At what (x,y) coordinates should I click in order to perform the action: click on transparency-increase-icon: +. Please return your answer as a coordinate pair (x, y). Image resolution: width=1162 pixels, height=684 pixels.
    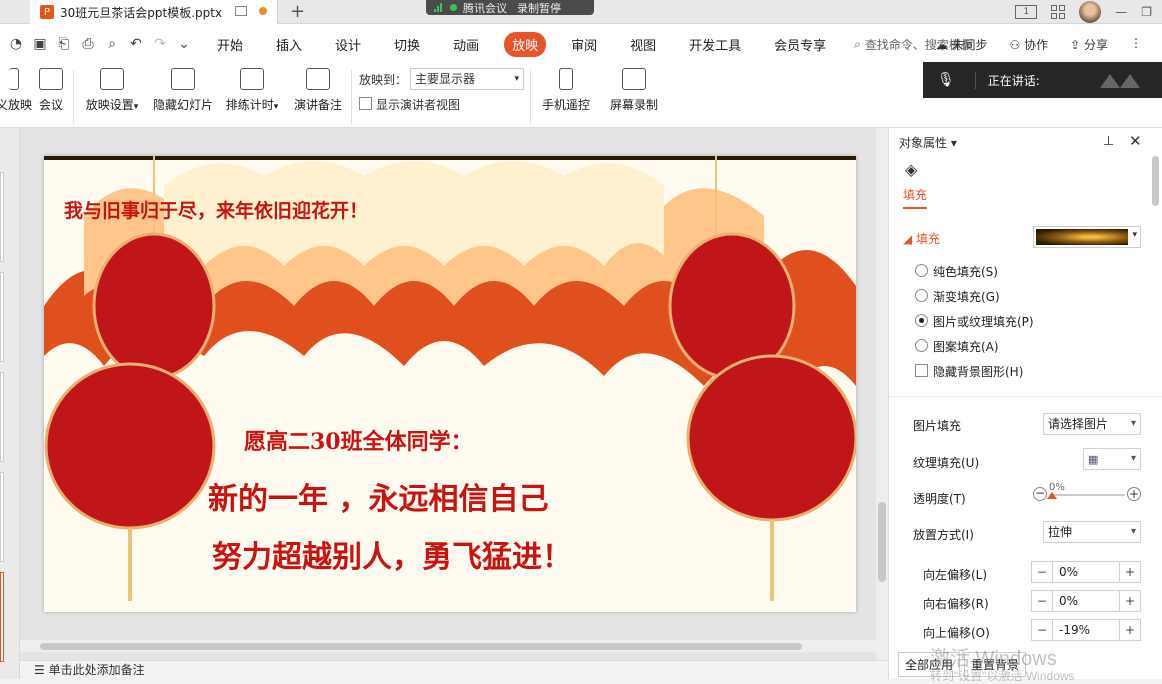
    Looking at the image, I should click on (1134, 494).